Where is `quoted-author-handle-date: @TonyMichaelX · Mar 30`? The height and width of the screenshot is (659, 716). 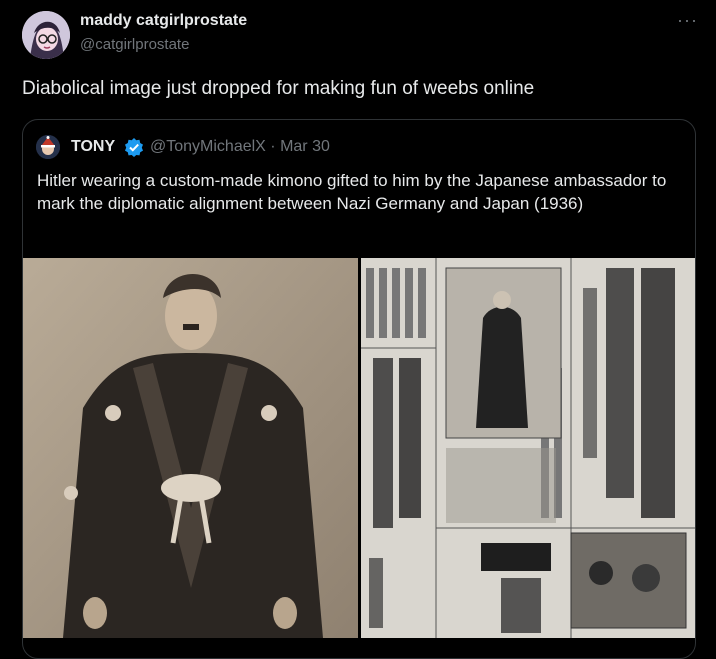
quoted-author-handle-date: @TonyMichaelX · Mar 30 is located at coordinates (240, 147).